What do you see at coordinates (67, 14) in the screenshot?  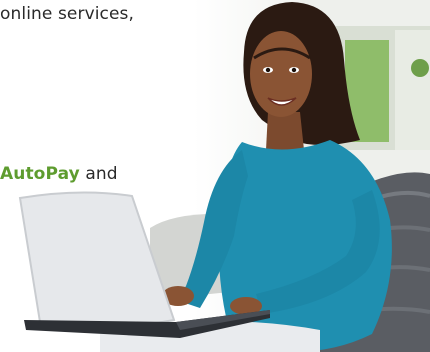 I see `intro-text-line: online services,` at bounding box center [67, 14].